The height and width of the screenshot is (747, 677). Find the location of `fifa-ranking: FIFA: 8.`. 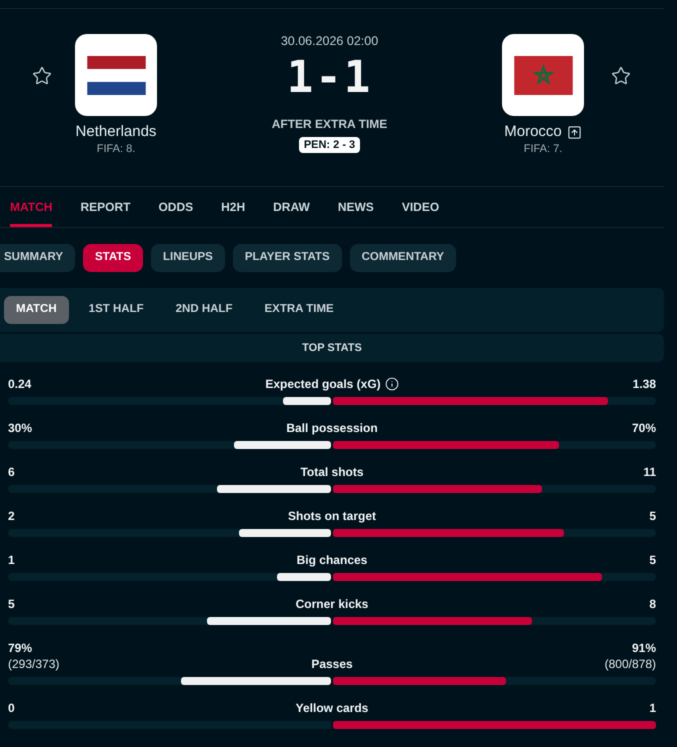

fifa-ranking: FIFA: 8. is located at coordinates (116, 149).